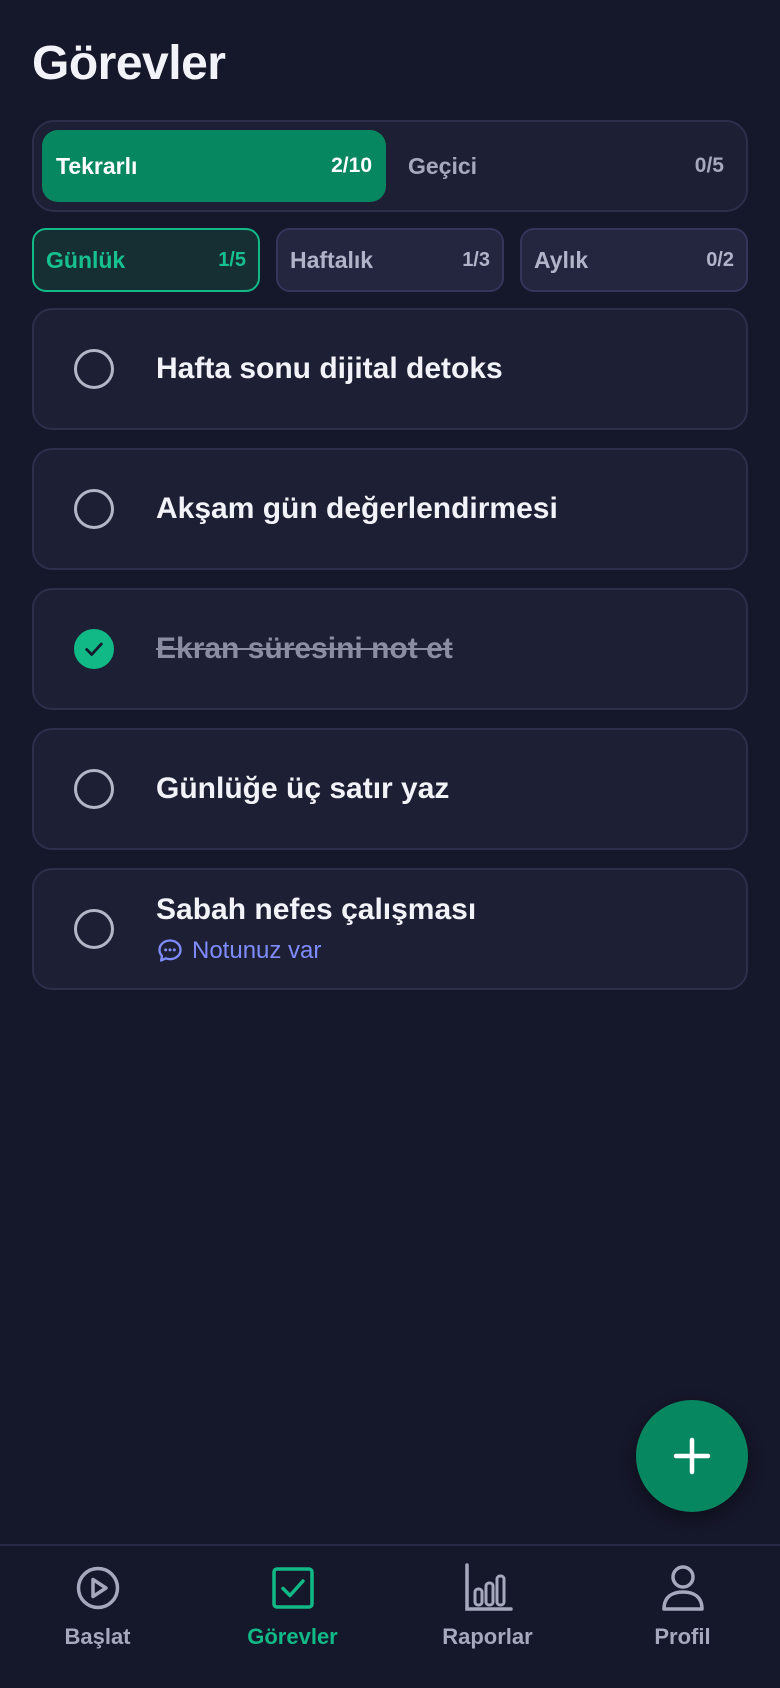  Describe the element at coordinates (487, 1636) in the screenshot. I see `nav-label: Raporlar` at that location.